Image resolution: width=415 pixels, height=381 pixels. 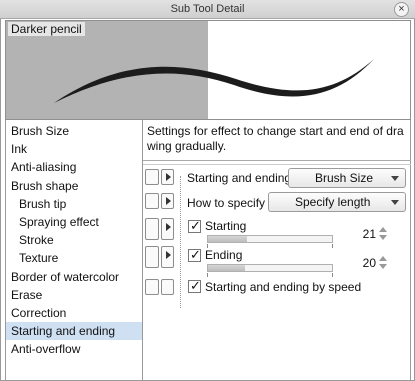 I want to click on ending-spinner, so click(x=383, y=263).